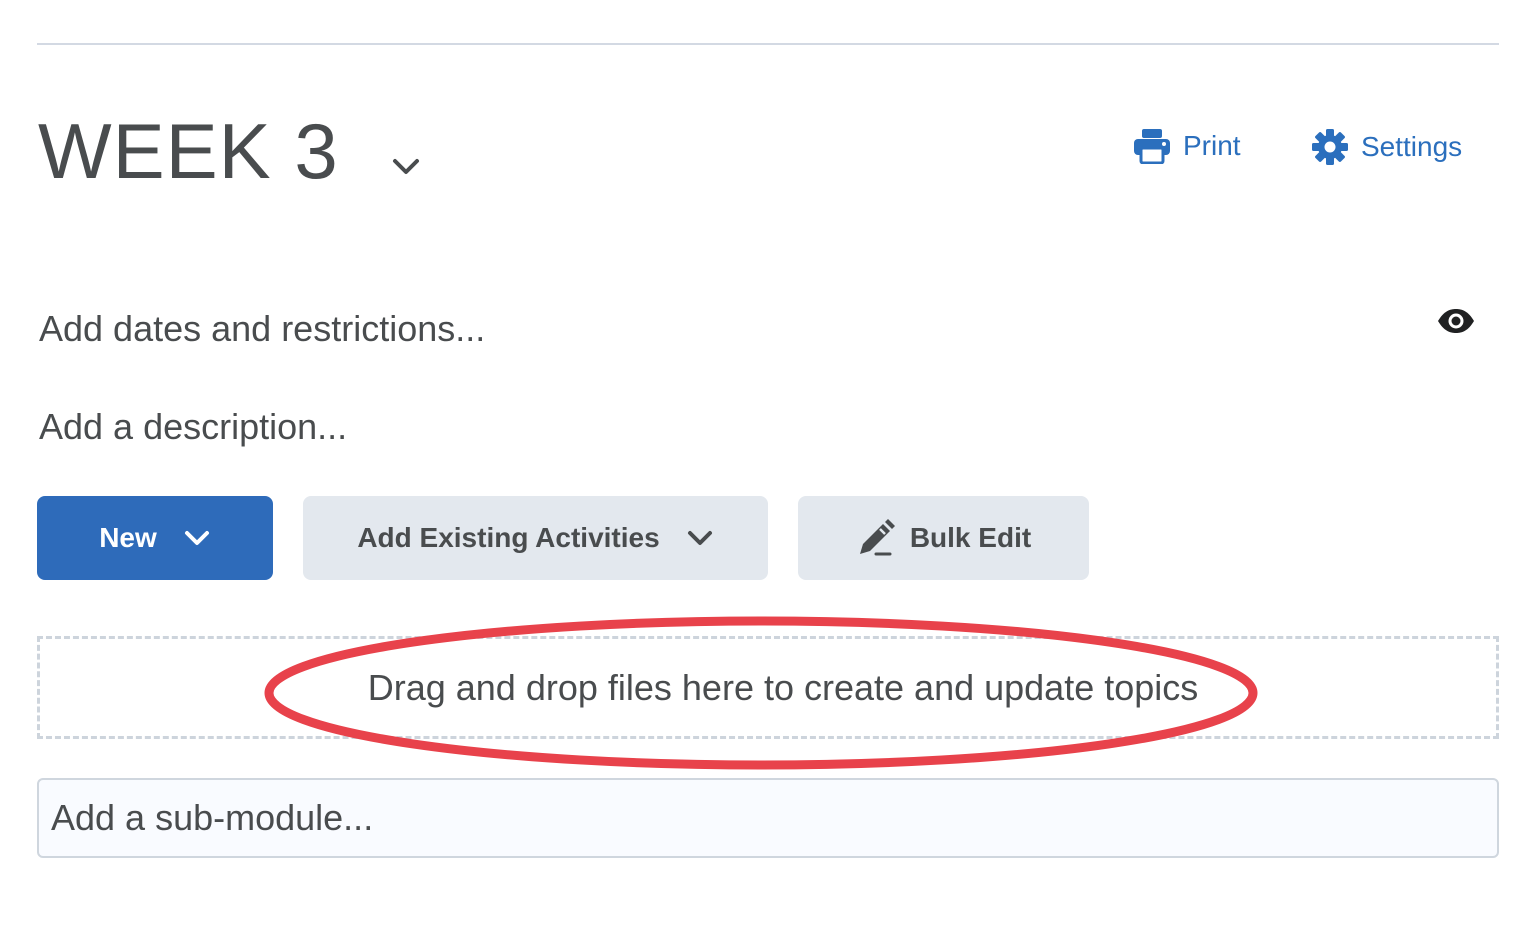  I want to click on add-existing-activities-button: Add Existing Activities, so click(535, 538).